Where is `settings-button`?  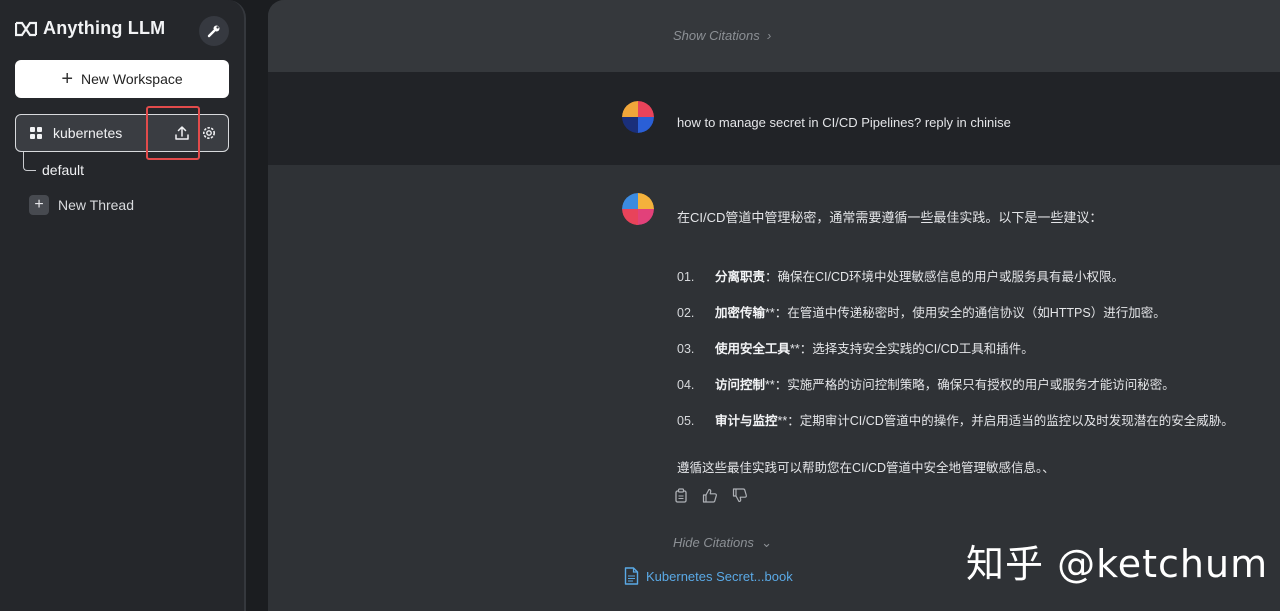 settings-button is located at coordinates (214, 31).